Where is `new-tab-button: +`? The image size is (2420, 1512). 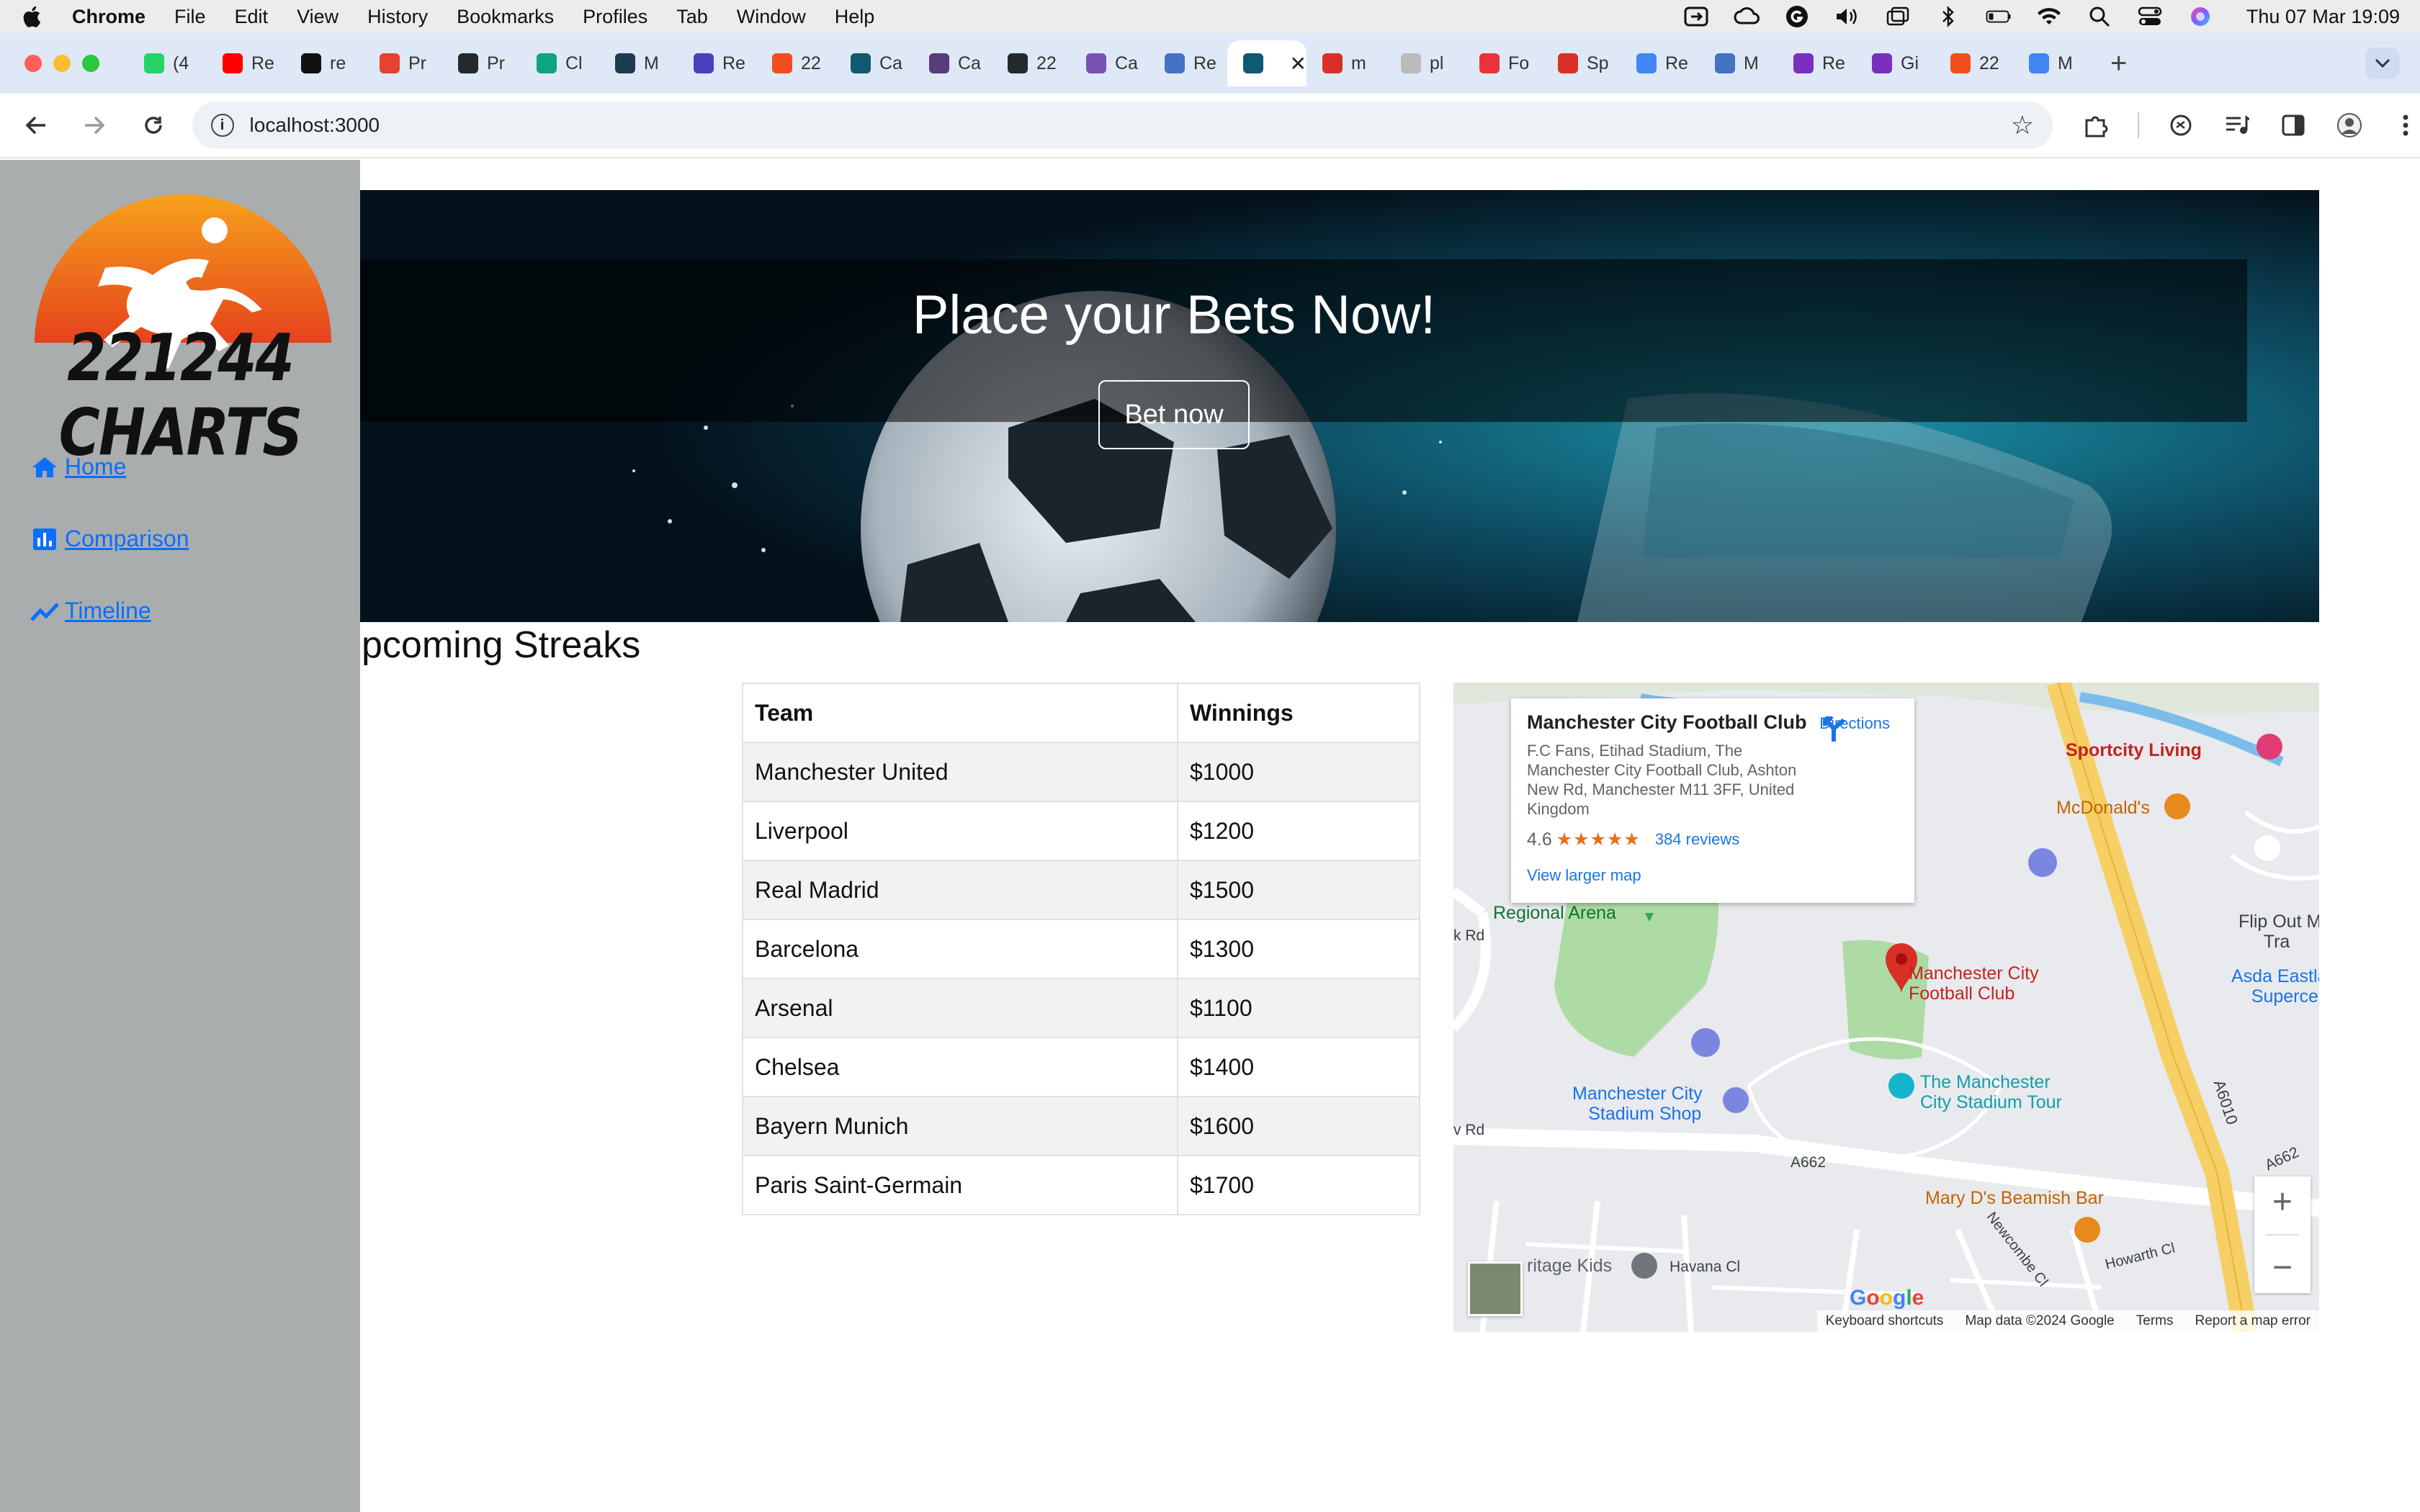 new-tab-button: + is located at coordinates (2118, 64).